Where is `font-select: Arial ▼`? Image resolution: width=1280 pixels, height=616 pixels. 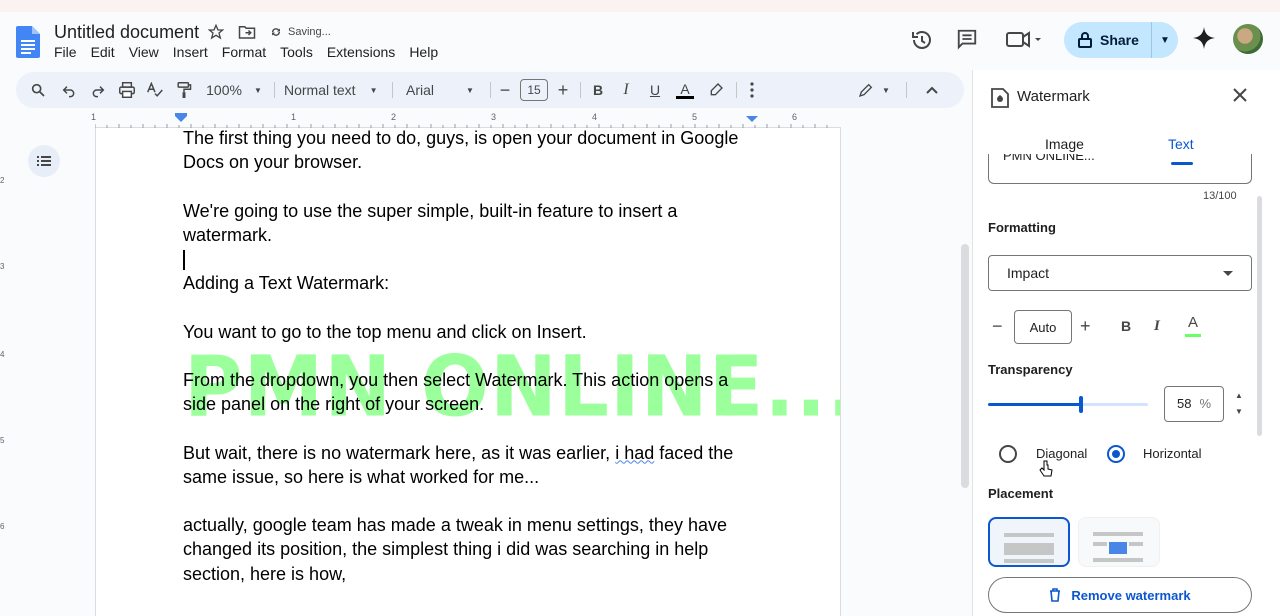
font-select: Arial ▼ is located at coordinates (443, 90).